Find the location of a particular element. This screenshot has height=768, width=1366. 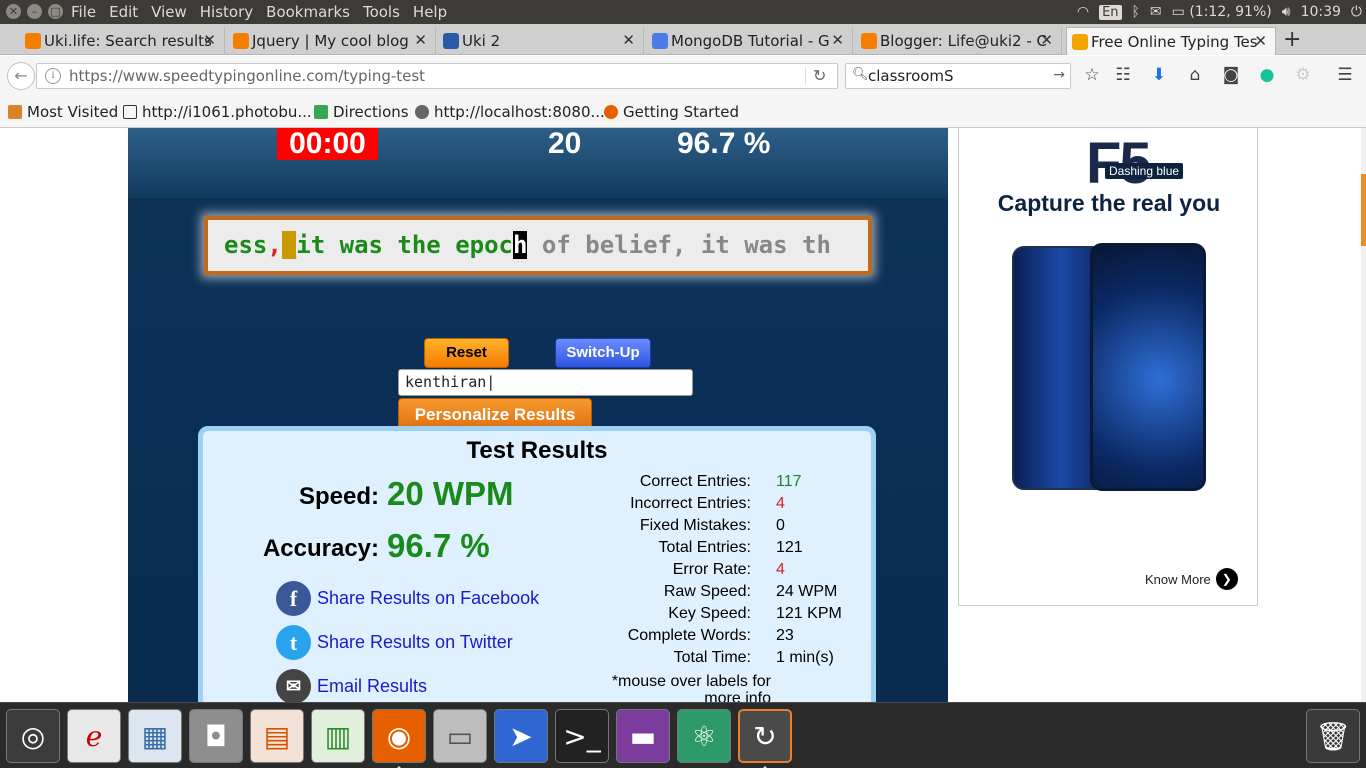

close-window-icon: ✕ is located at coordinates (13, 11).